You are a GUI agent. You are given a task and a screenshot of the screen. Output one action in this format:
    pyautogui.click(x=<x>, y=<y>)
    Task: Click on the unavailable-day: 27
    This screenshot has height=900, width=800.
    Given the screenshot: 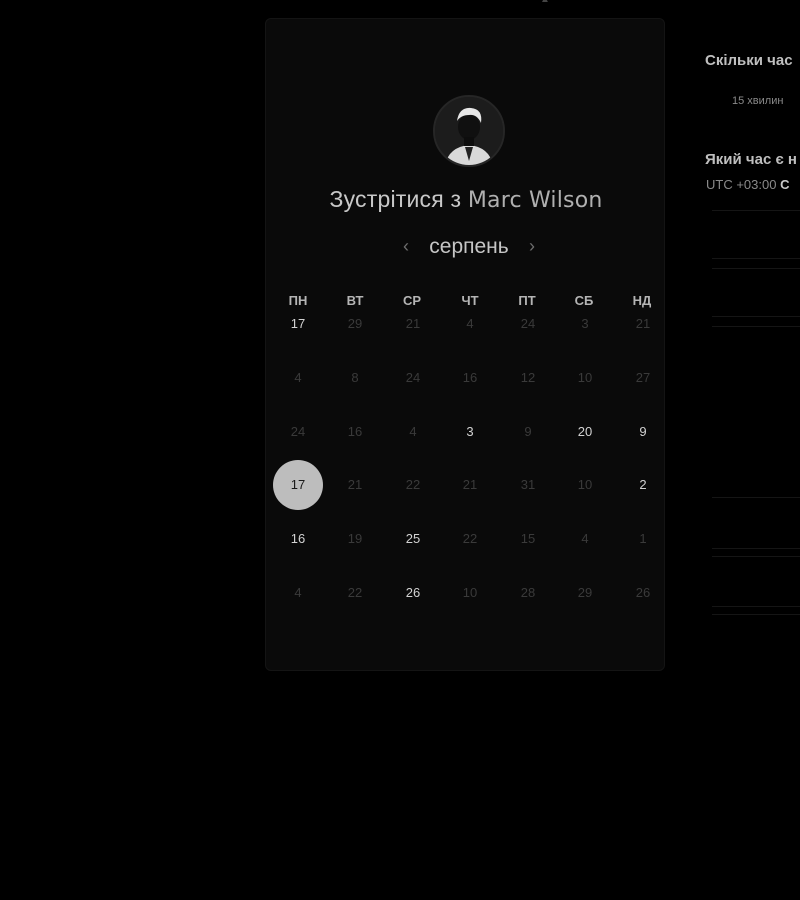 What is the action you would take?
    pyautogui.click(x=643, y=377)
    